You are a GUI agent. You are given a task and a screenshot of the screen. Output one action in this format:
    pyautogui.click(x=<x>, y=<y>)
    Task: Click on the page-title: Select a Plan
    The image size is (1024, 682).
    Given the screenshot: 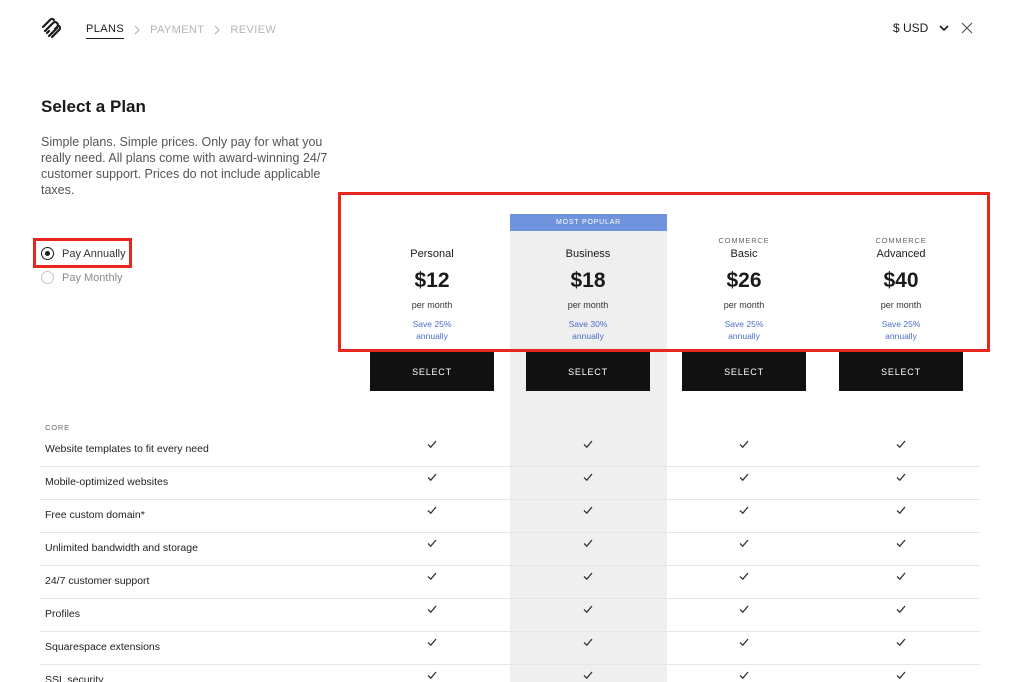 What is the action you would take?
    pyautogui.click(x=93, y=106)
    